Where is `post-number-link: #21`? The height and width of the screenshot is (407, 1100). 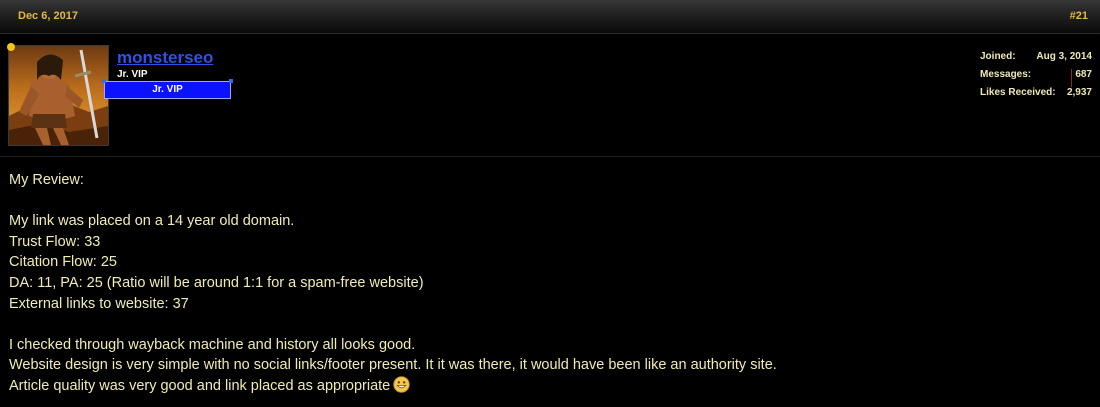 post-number-link: #21 is located at coordinates (1079, 16).